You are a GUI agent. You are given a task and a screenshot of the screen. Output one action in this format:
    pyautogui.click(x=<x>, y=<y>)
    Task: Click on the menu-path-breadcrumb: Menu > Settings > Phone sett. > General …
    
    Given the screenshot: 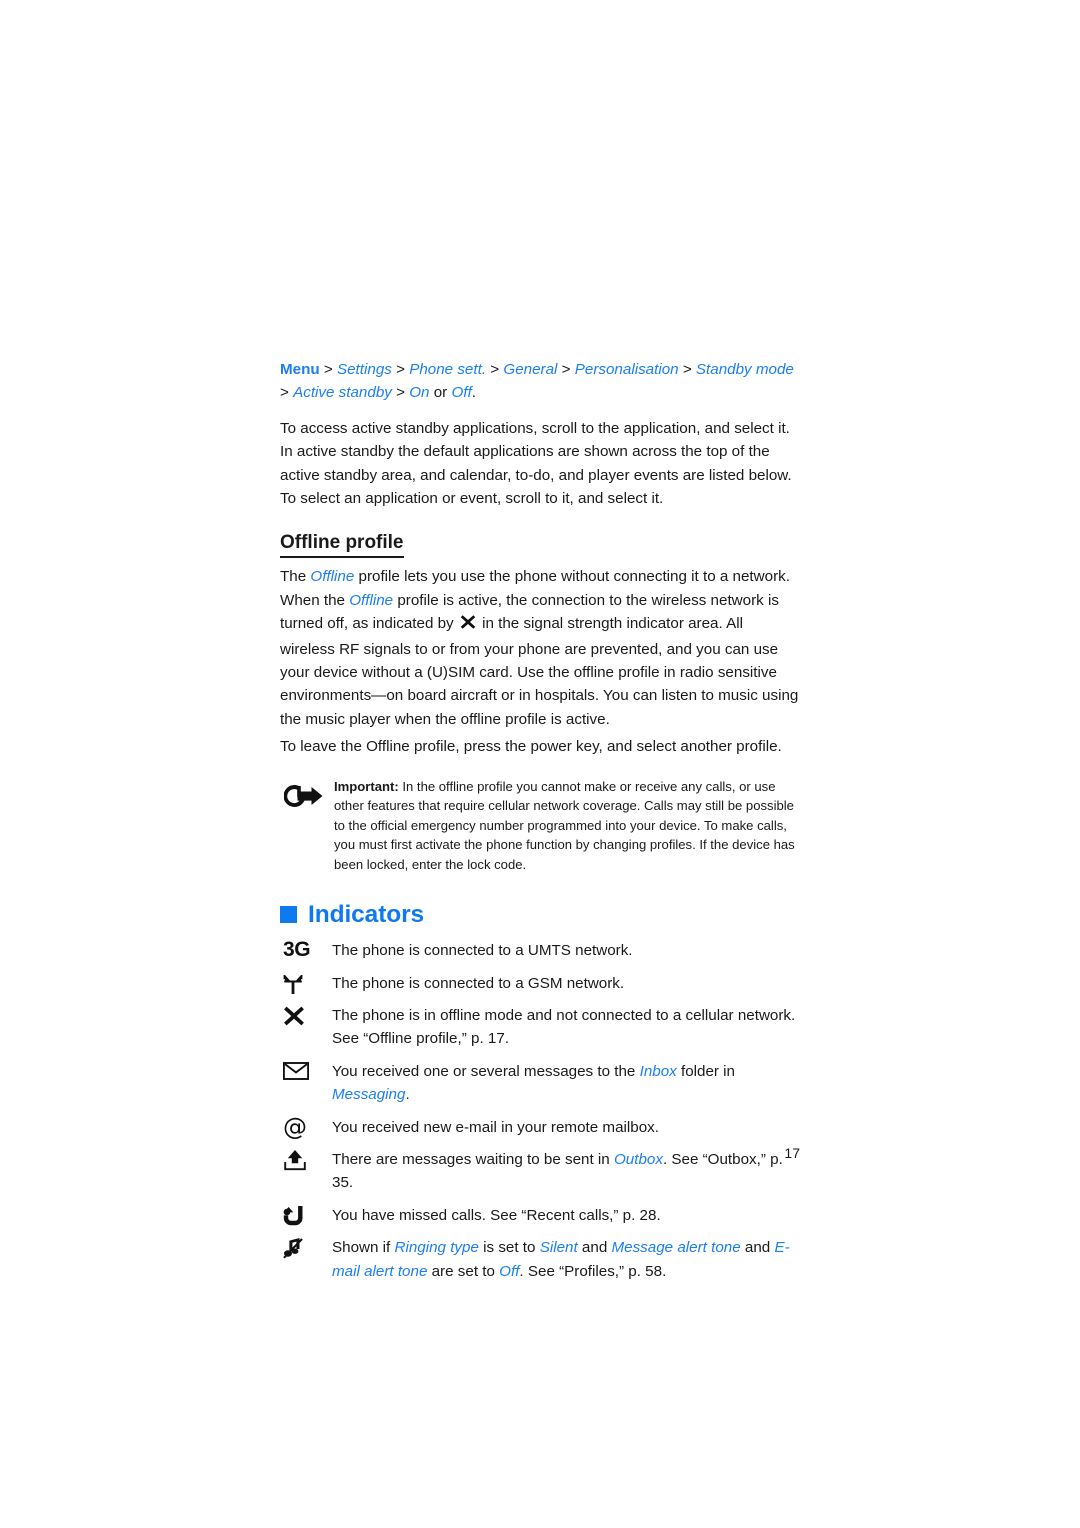 What is the action you would take?
    pyautogui.click(x=540, y=381)
    